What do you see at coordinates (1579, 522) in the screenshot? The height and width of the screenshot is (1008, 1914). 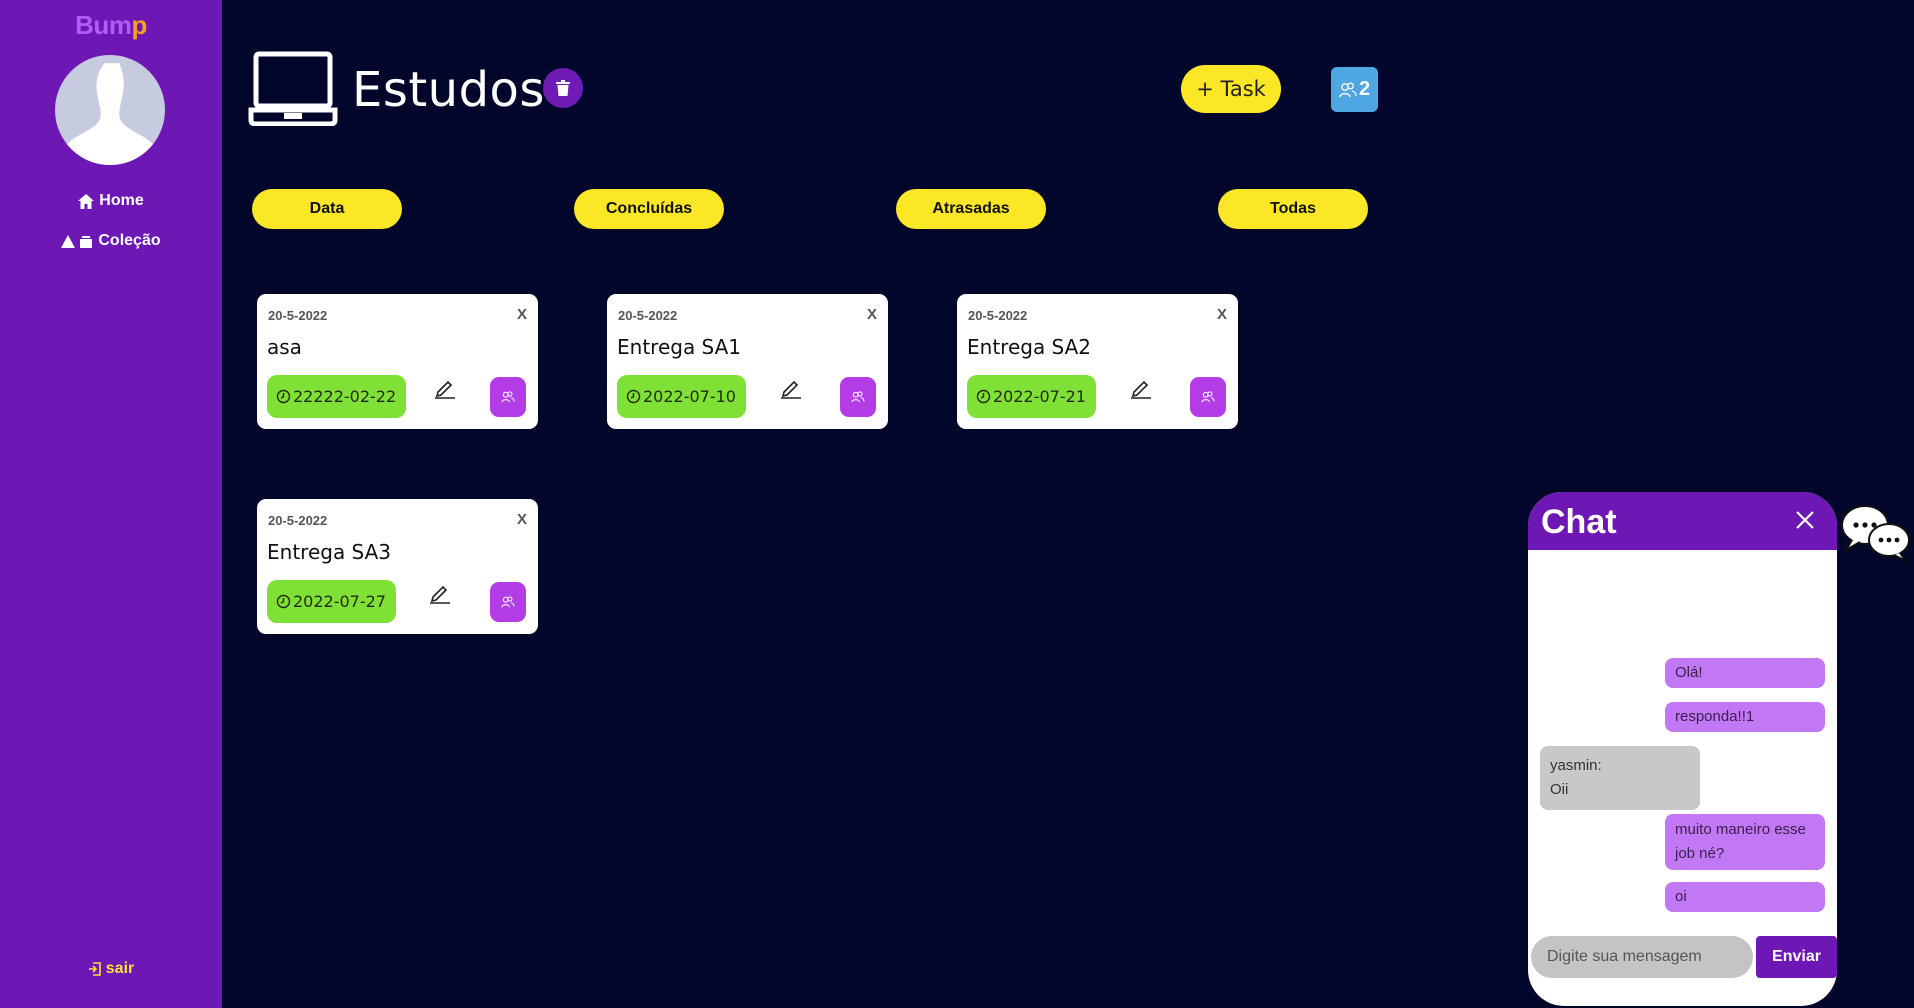 I see `chat-title: Chat` at bounding box center [1579, 522].